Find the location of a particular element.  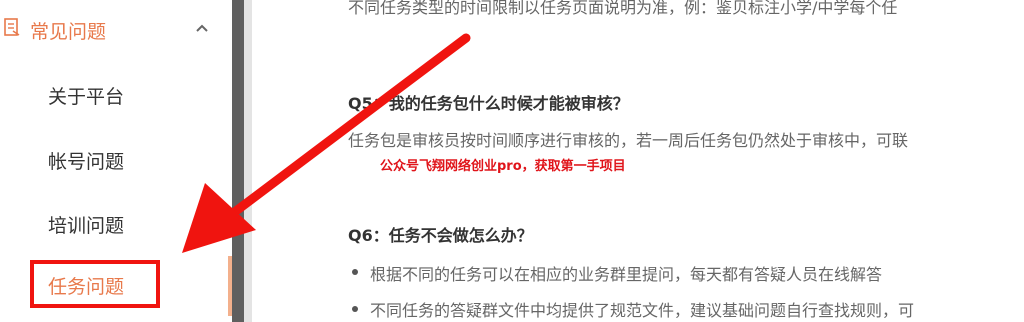

document-icon is located at coordinates (12, 27).